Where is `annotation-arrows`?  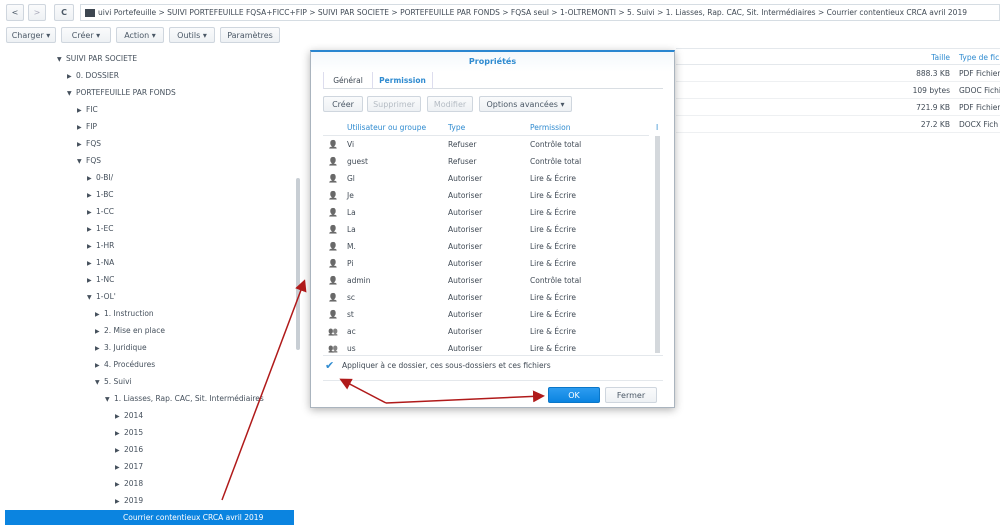
annotation-arrows is located at coordinates (383, 390).